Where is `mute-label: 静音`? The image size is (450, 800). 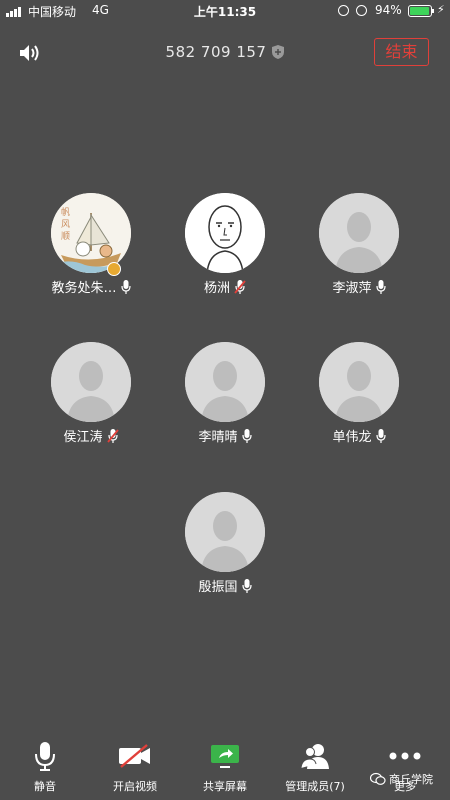 mute-label: 静音 is located at coordinates (45, 786).